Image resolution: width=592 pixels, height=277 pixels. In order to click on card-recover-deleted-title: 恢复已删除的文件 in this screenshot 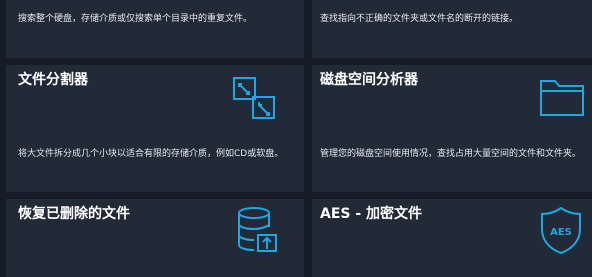, I will do `click(74, 214)`.